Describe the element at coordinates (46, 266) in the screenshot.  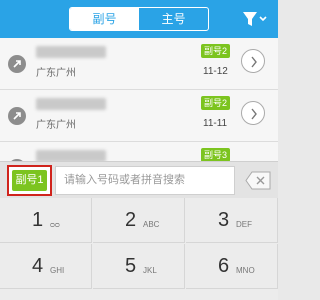
I see `key-4: 4 GHI` at that location.